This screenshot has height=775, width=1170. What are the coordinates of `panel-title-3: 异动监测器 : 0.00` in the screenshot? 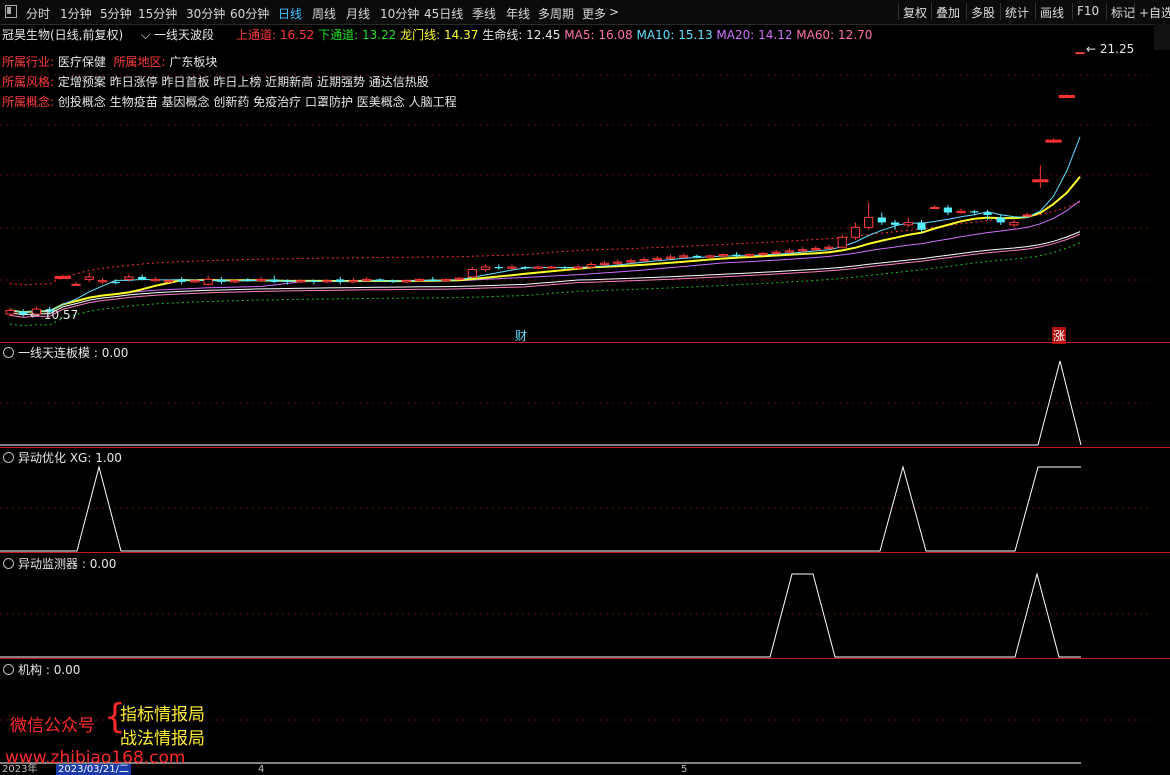 It's located at (59, 563).